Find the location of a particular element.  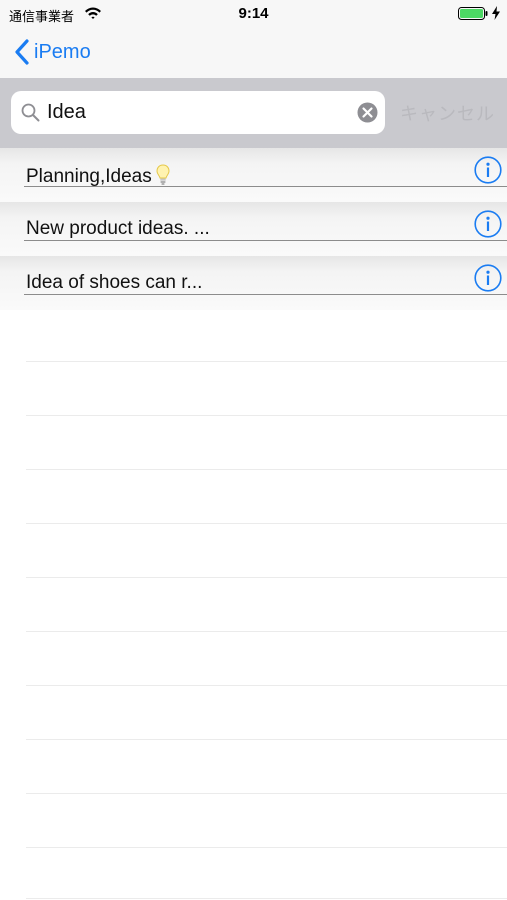

chevron-left-icon is located at coordinates (22, 52).